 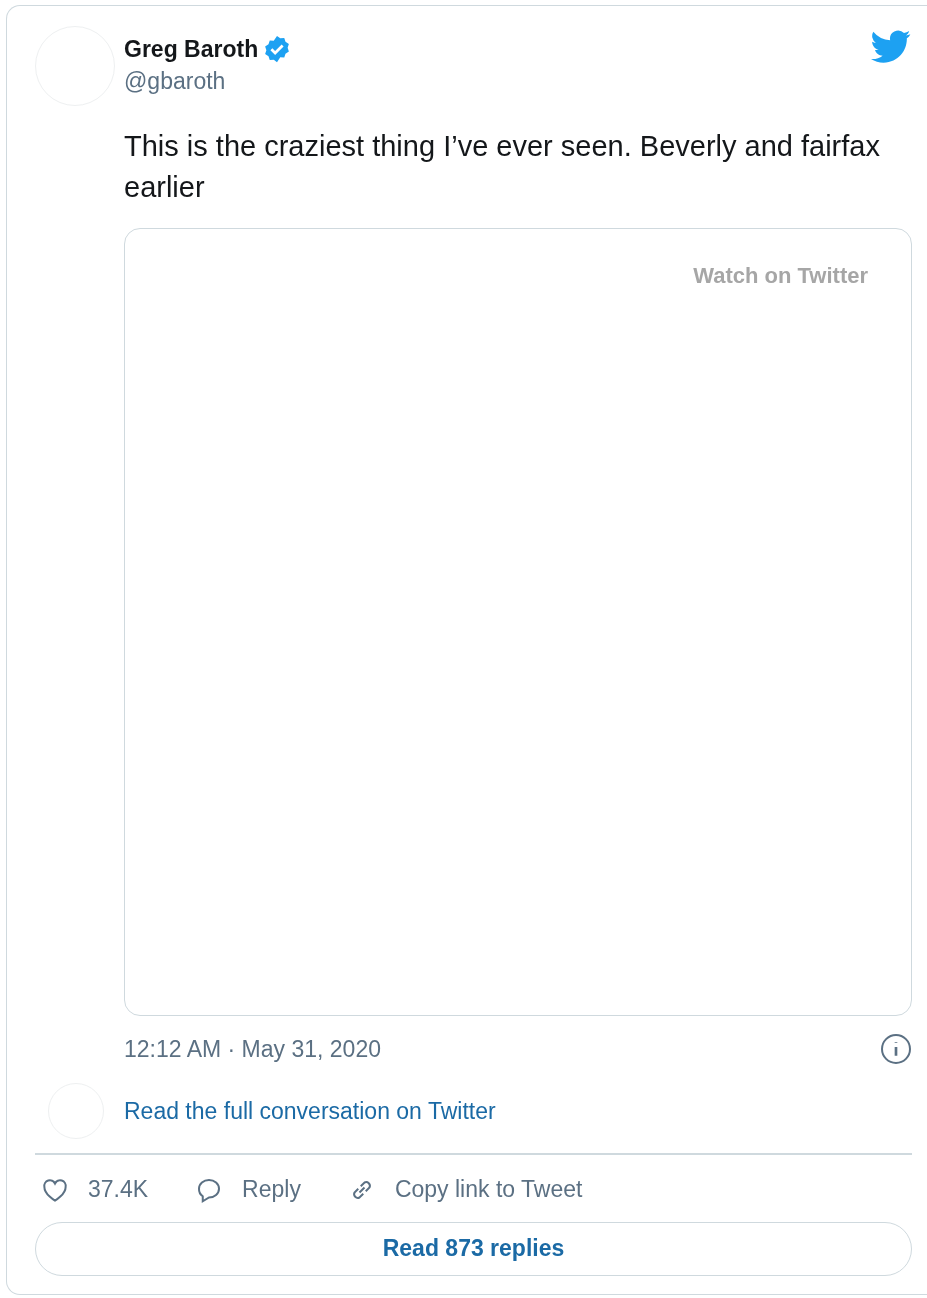 What do you see at coordinates (473, 1248) in the screenshot?
I see `read-replies-button: Read 873 replies` at bounding box center [473, 1248].